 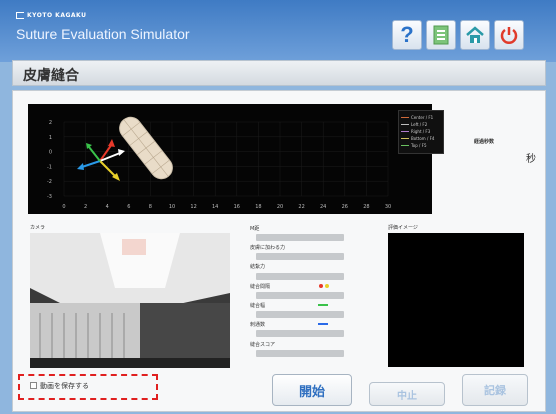 I want to click on x-tick-label: 16, so click(x=237, y=207).